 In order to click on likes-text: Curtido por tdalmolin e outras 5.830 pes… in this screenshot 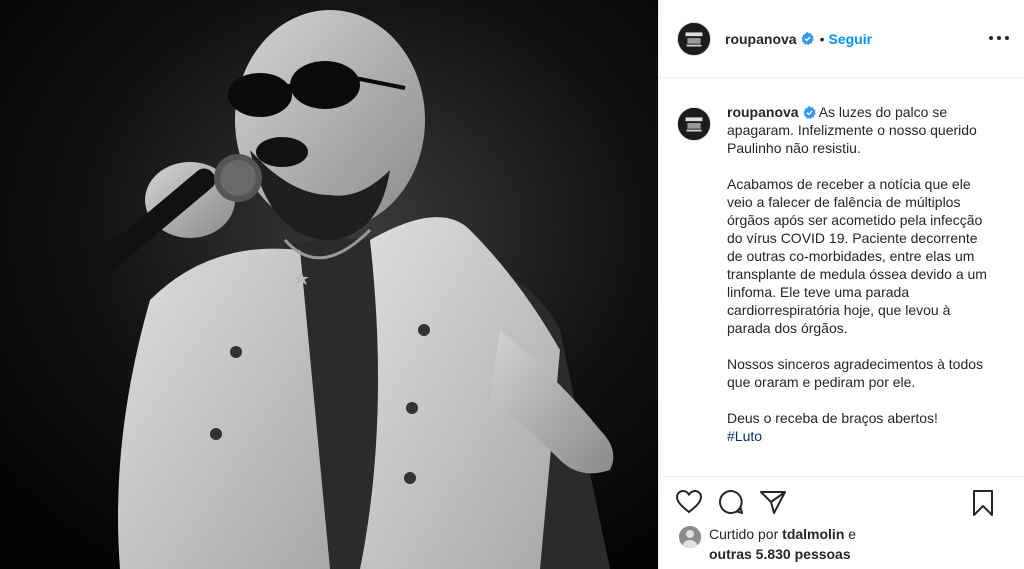, I will do `click(782, 544)`.